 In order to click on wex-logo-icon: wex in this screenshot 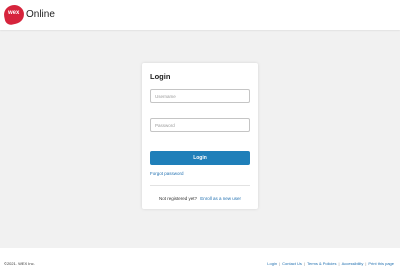, I will do `click(14, 14)`.